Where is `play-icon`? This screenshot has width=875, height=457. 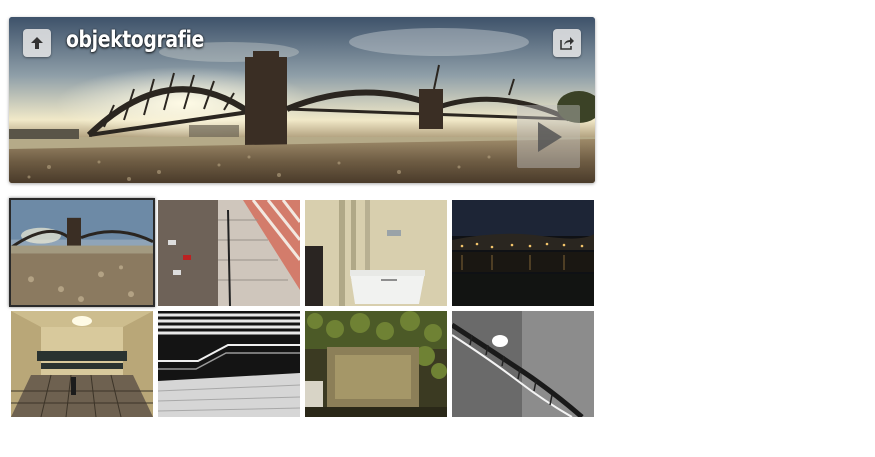 play-icon is located at coordinates (549, 136).